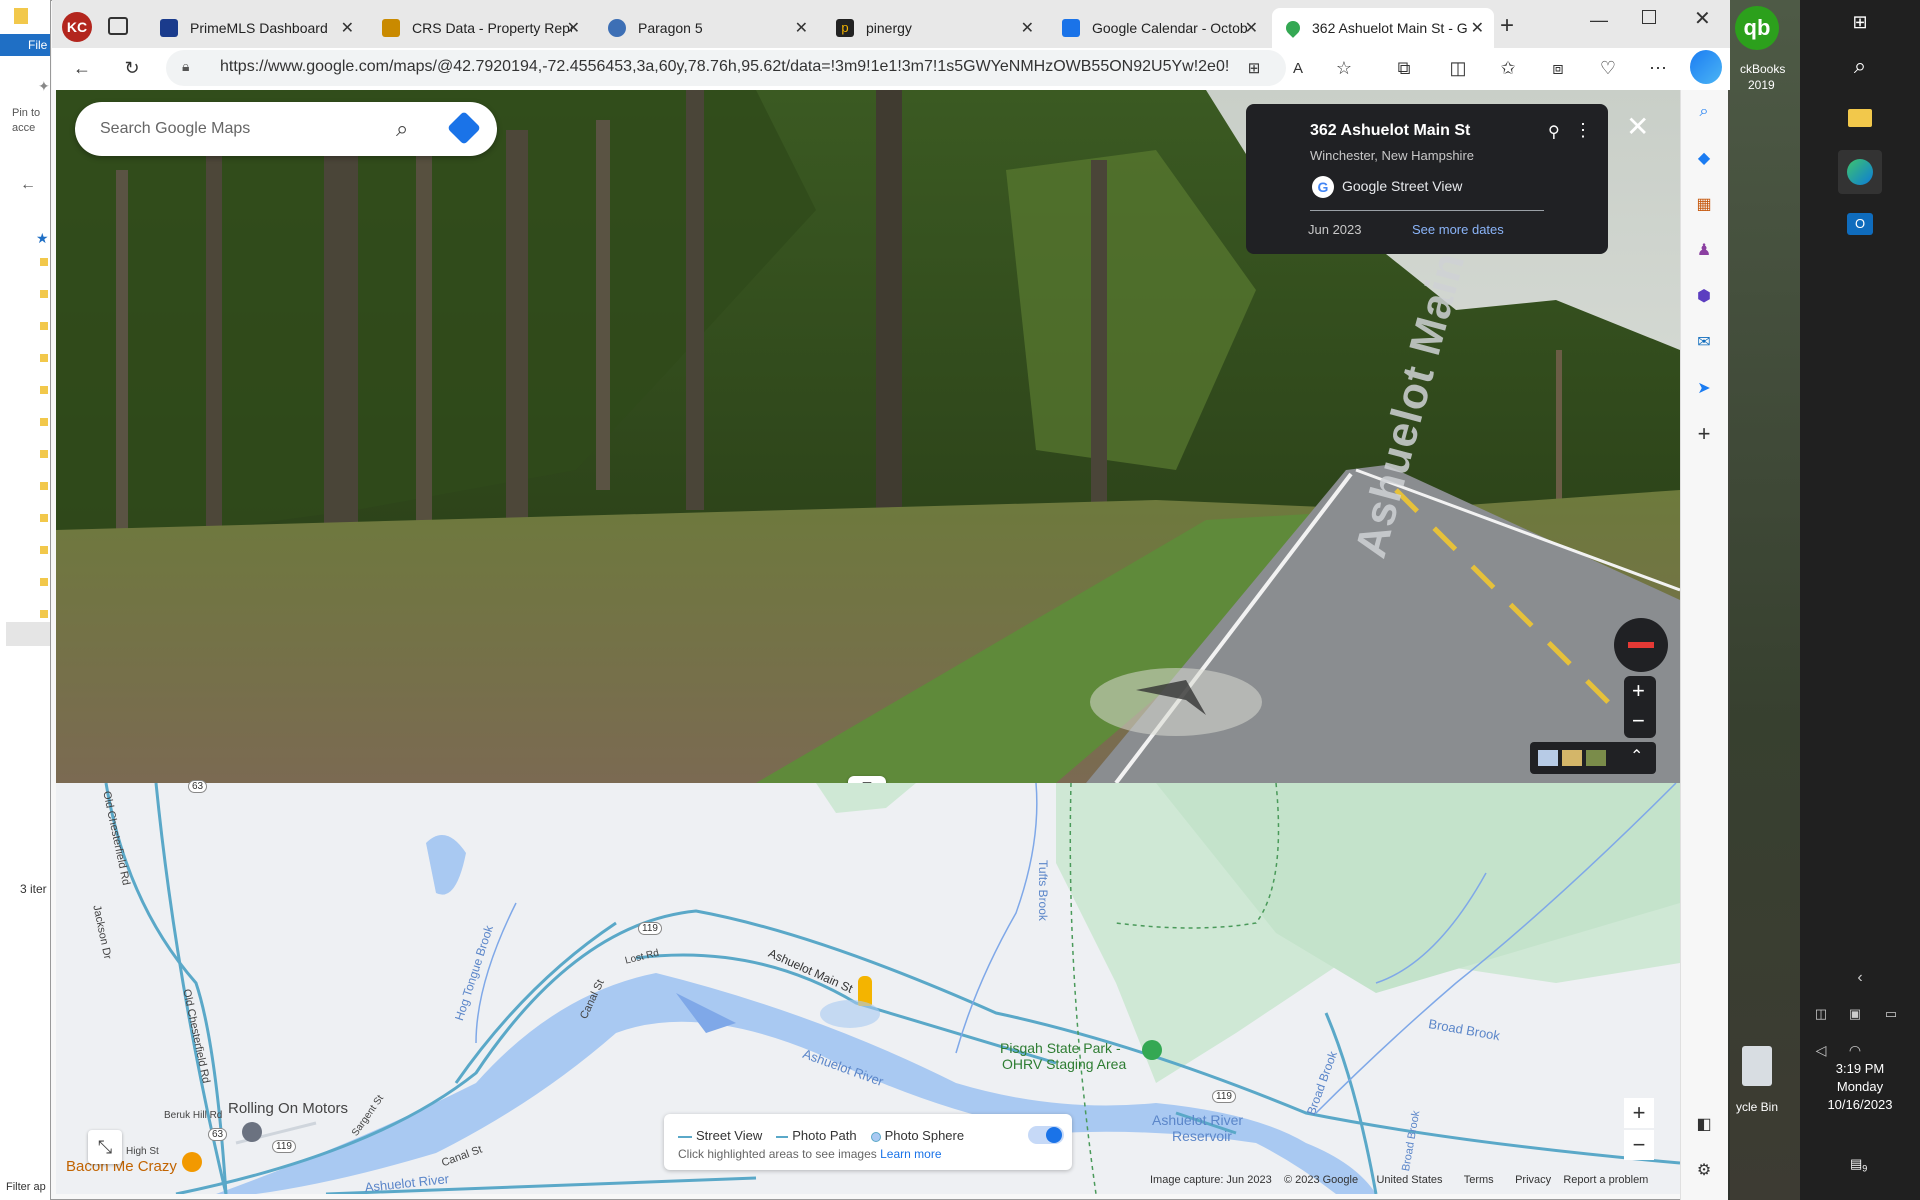  What do you see at coordinates (1860, 1087) in the screenshot?
I see `clock: 3:19 PM Monday 10/16/2023` at bounding box center [1860, 1087].